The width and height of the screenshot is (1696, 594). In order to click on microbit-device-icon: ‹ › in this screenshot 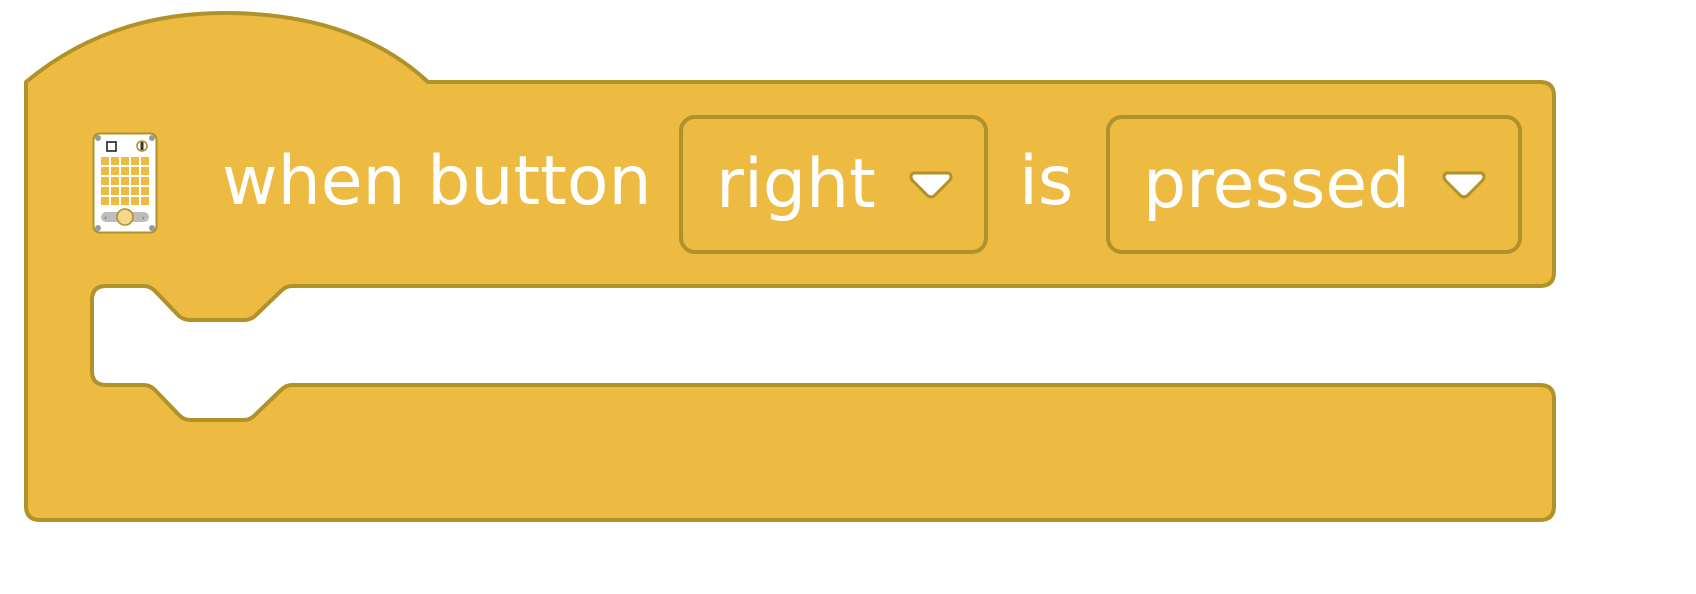, I will do `click(125, 183)`.